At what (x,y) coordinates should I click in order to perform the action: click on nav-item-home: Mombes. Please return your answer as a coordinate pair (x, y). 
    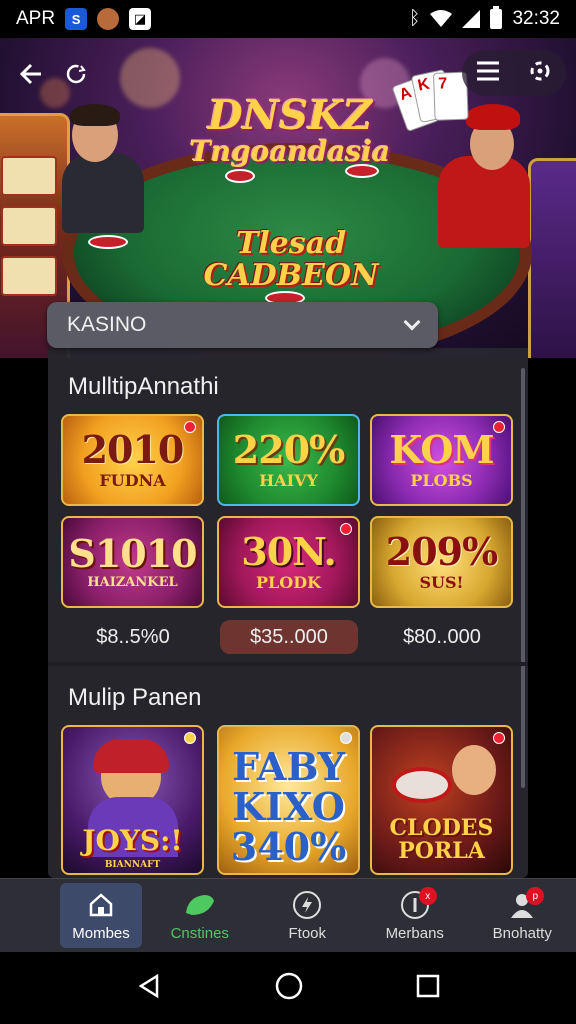
    Looking at the image, I should click on (101, 915).